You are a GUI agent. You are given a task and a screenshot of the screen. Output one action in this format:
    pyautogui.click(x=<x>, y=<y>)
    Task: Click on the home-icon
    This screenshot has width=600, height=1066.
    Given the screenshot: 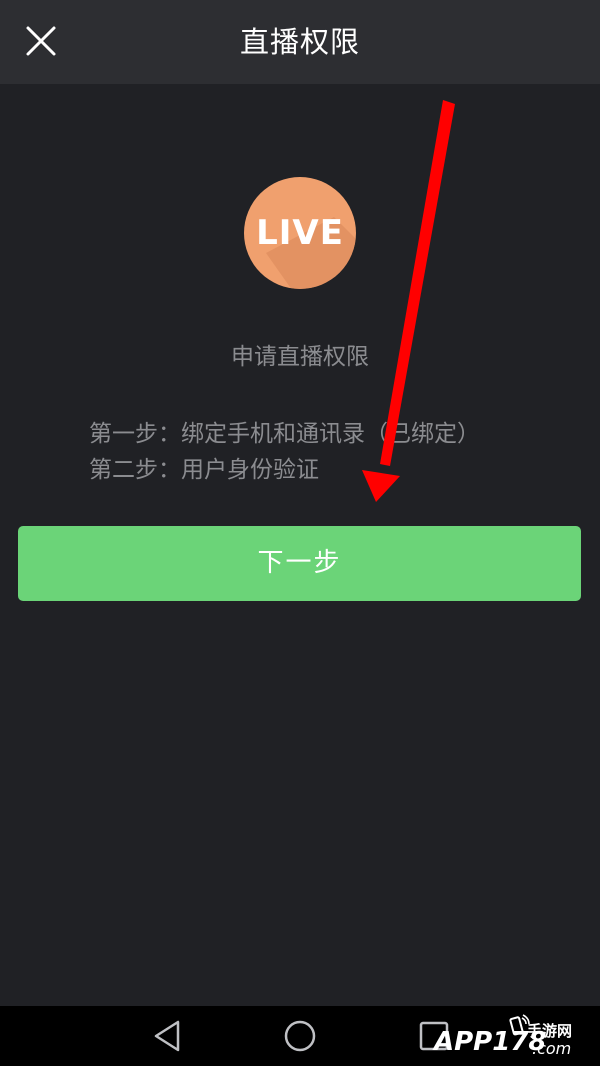 What is the action you would take?
    pyautogui.click(x=300, y=1036)
    